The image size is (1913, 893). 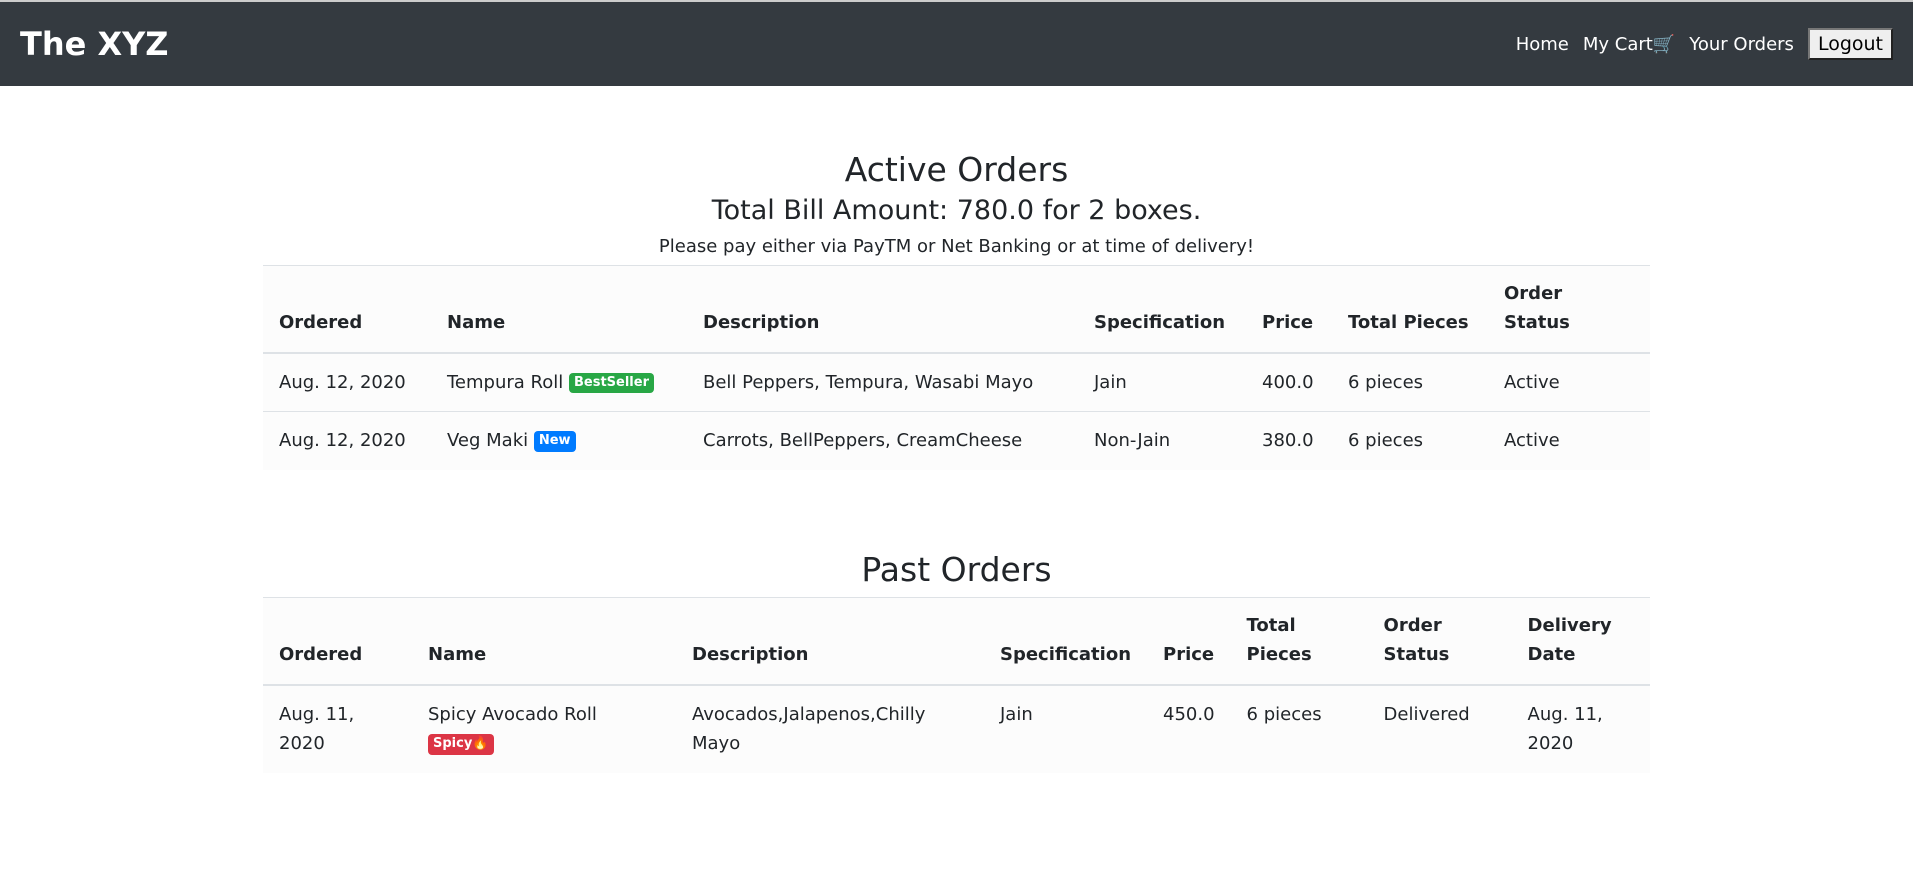 What do you see at coordinates (882, 440) in the screenshot?
I see `cell-desc: Carrots, BellPeppers, CreamCheese` at bounding box center [882, 440].